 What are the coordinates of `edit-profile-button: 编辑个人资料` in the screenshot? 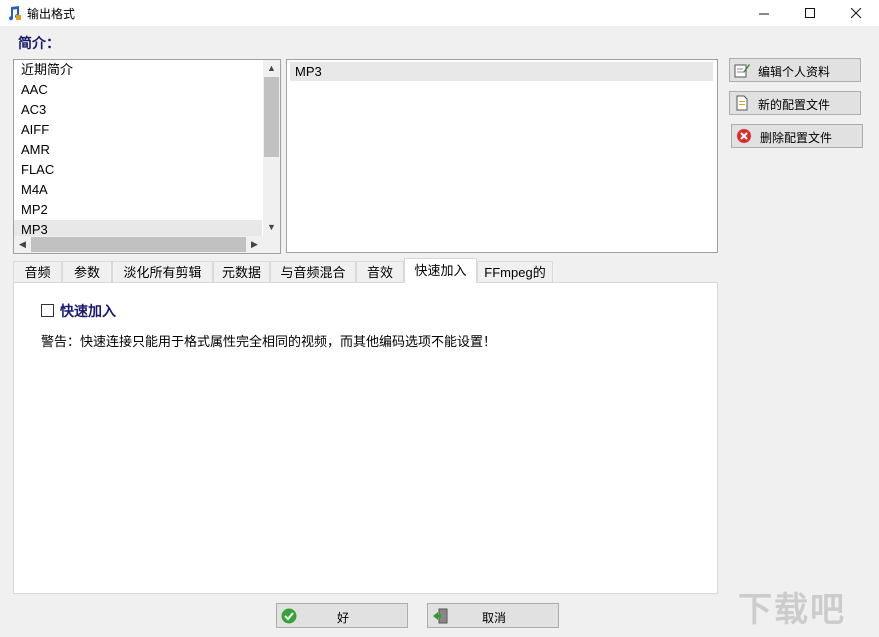 It's located at (795, 70).